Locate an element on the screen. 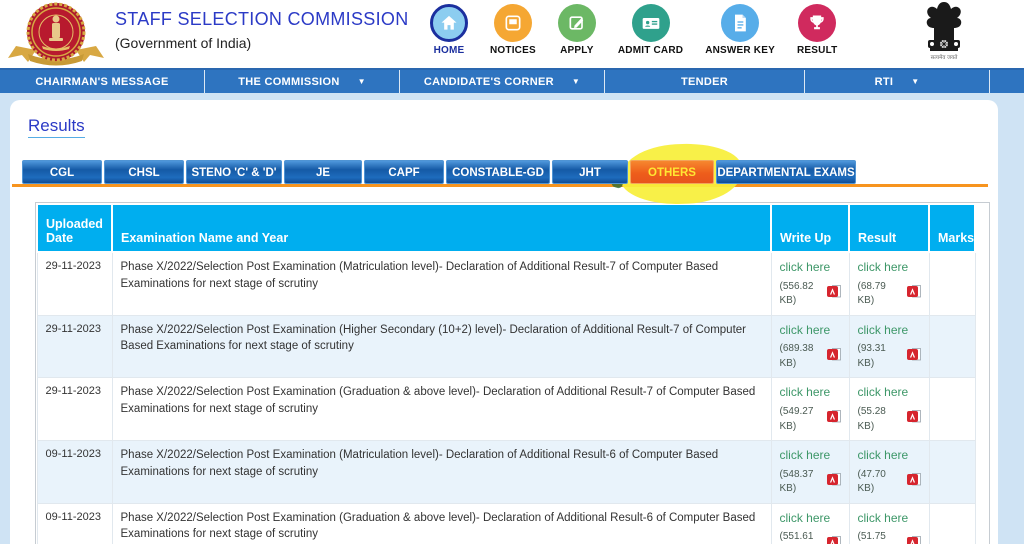  nav-item-tender: TENDER is located at coordinates (705, 81).